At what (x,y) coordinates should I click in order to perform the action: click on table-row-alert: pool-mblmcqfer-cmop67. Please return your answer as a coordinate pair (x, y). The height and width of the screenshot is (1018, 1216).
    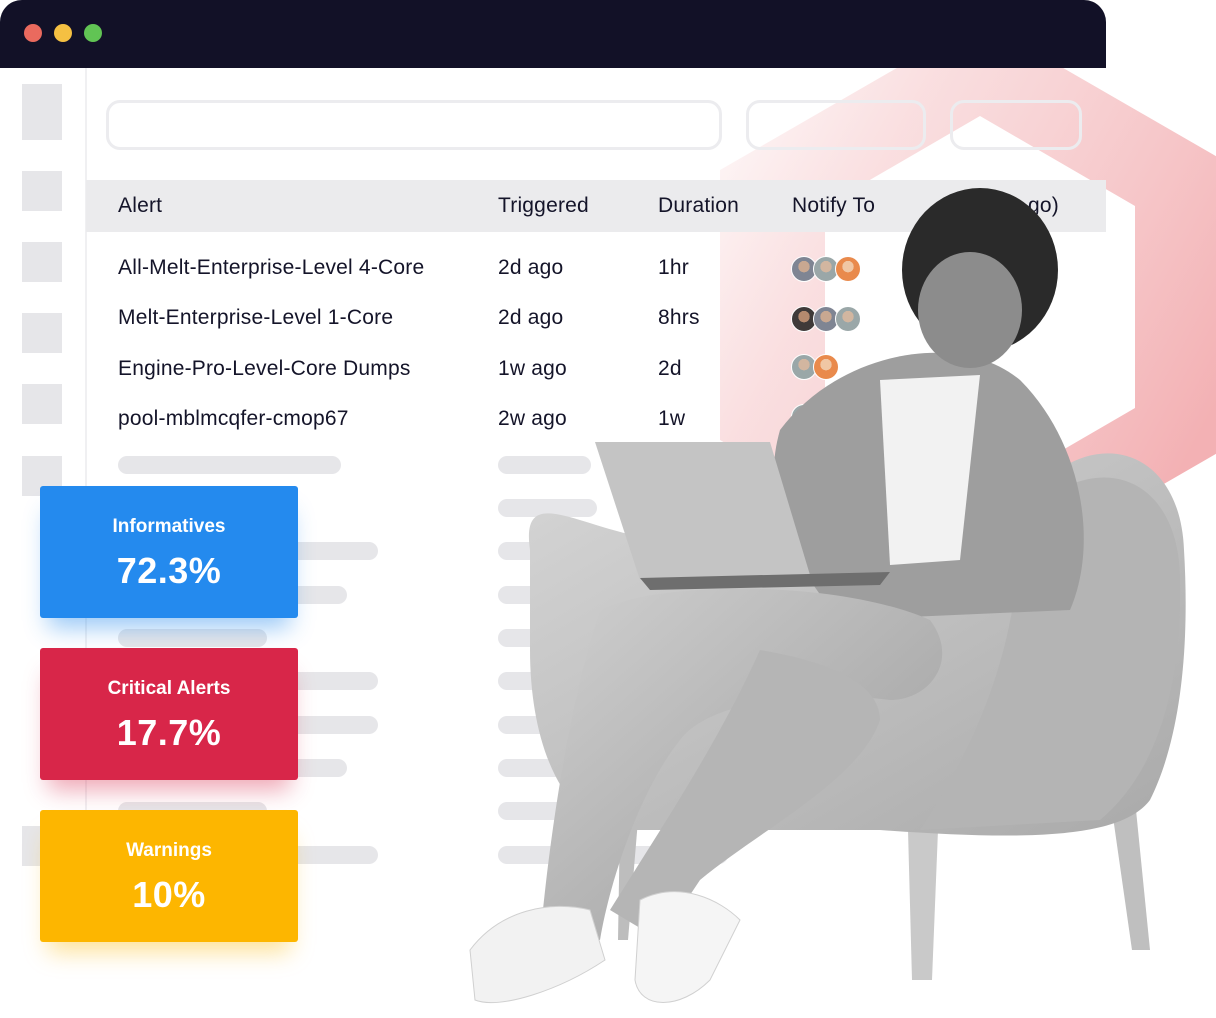
    Looking at the image, I should click on (233, 419).